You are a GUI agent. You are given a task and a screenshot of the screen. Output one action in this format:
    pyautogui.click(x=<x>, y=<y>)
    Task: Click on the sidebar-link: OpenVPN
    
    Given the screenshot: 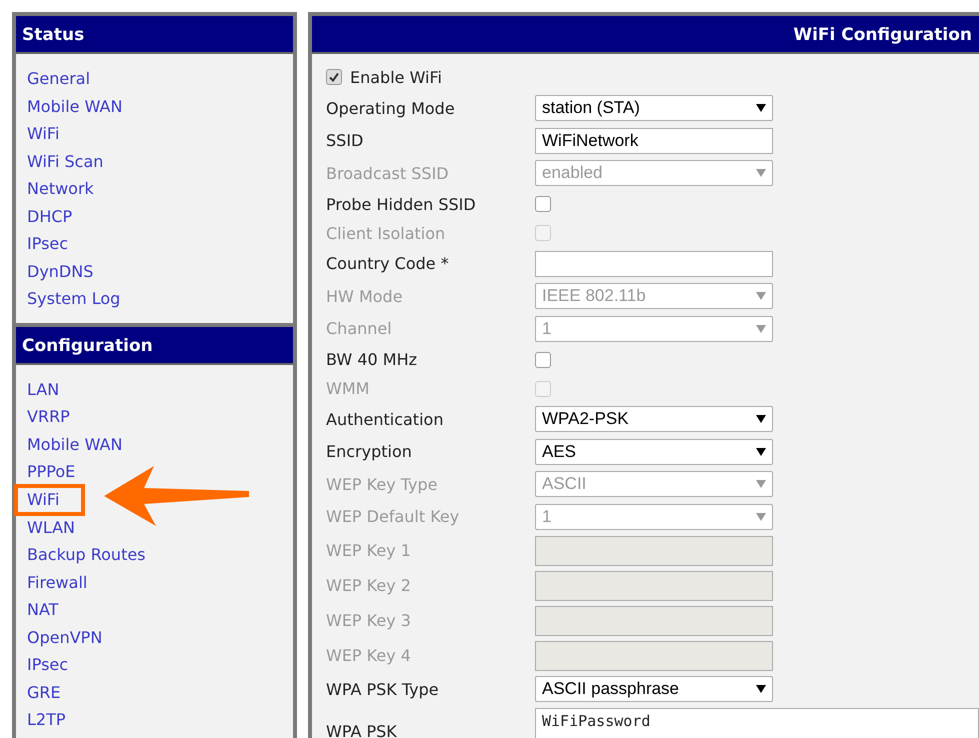 What is the action you would take?
    pyautogui.click(x=65, y=637)
    